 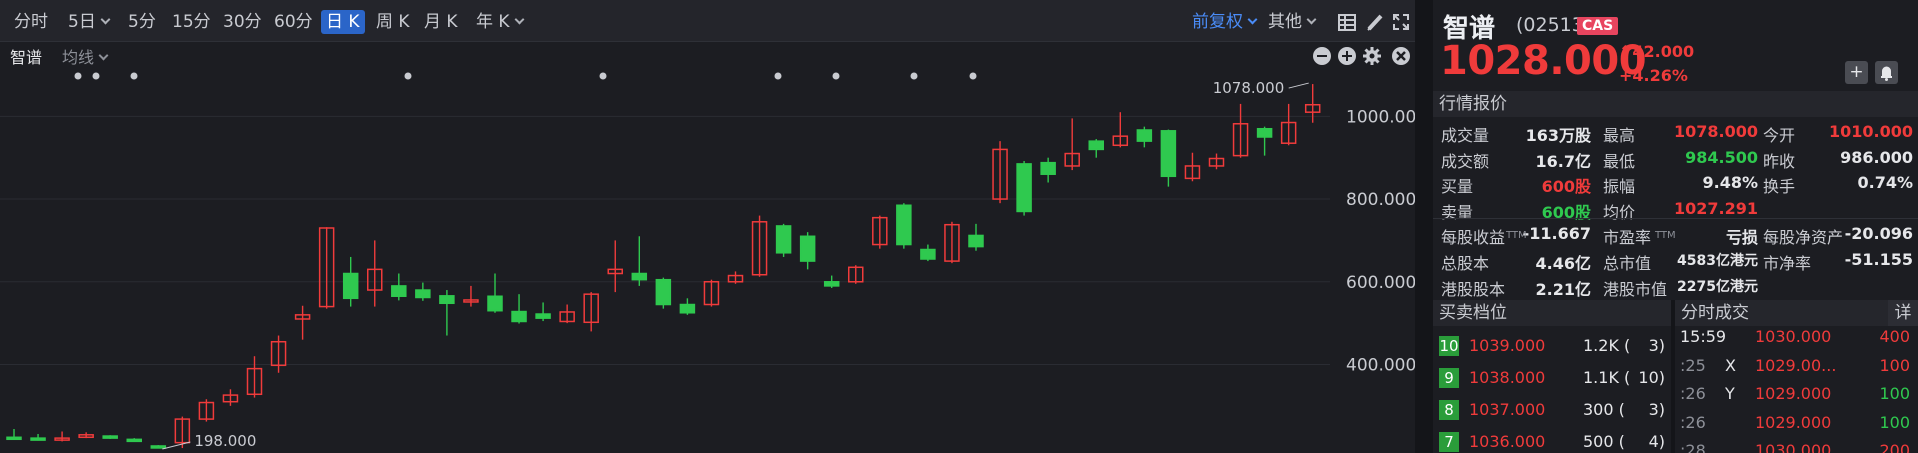 What do you see at coordinates (293, 22) in the screenshot?
I see `period-tab-60min: 60分` at bounding box center [293, 22].